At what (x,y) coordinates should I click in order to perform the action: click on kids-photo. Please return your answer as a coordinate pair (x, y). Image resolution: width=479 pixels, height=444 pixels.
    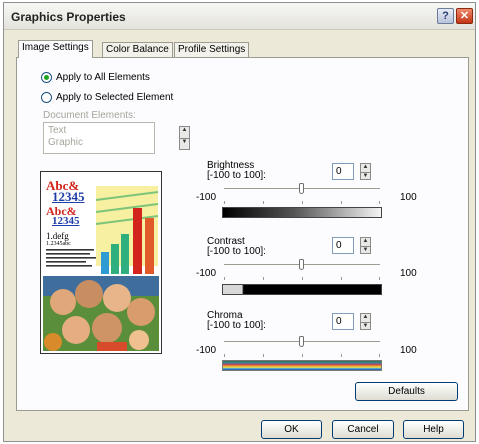
    Looking at the image, I should click on (101, 313).